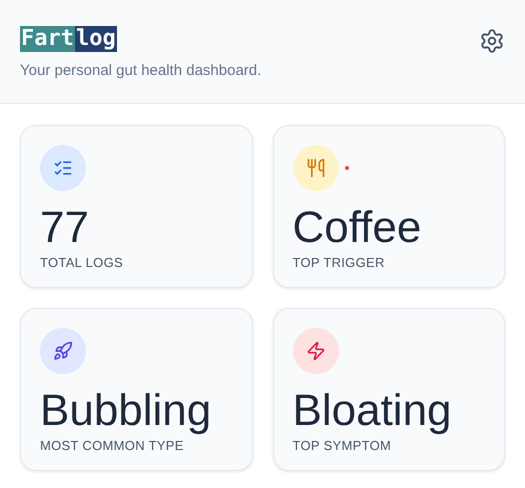 The image size is (525, 488). What do you see at coordinates (82, 262) in the screenshot?
I see `stat-label: TOTAL LOGS` at bounding box center [82, 262].